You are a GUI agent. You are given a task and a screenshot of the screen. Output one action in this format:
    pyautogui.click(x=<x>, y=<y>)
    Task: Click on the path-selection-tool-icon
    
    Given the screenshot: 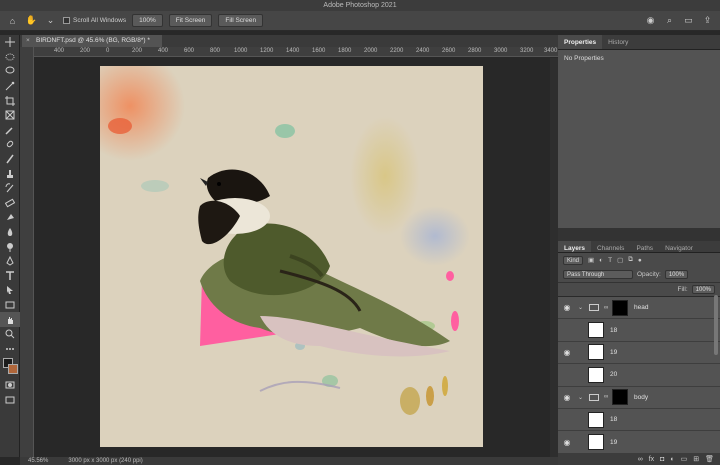 What is the action you would take?
    pyautogui.click(x=10, y=290)
    